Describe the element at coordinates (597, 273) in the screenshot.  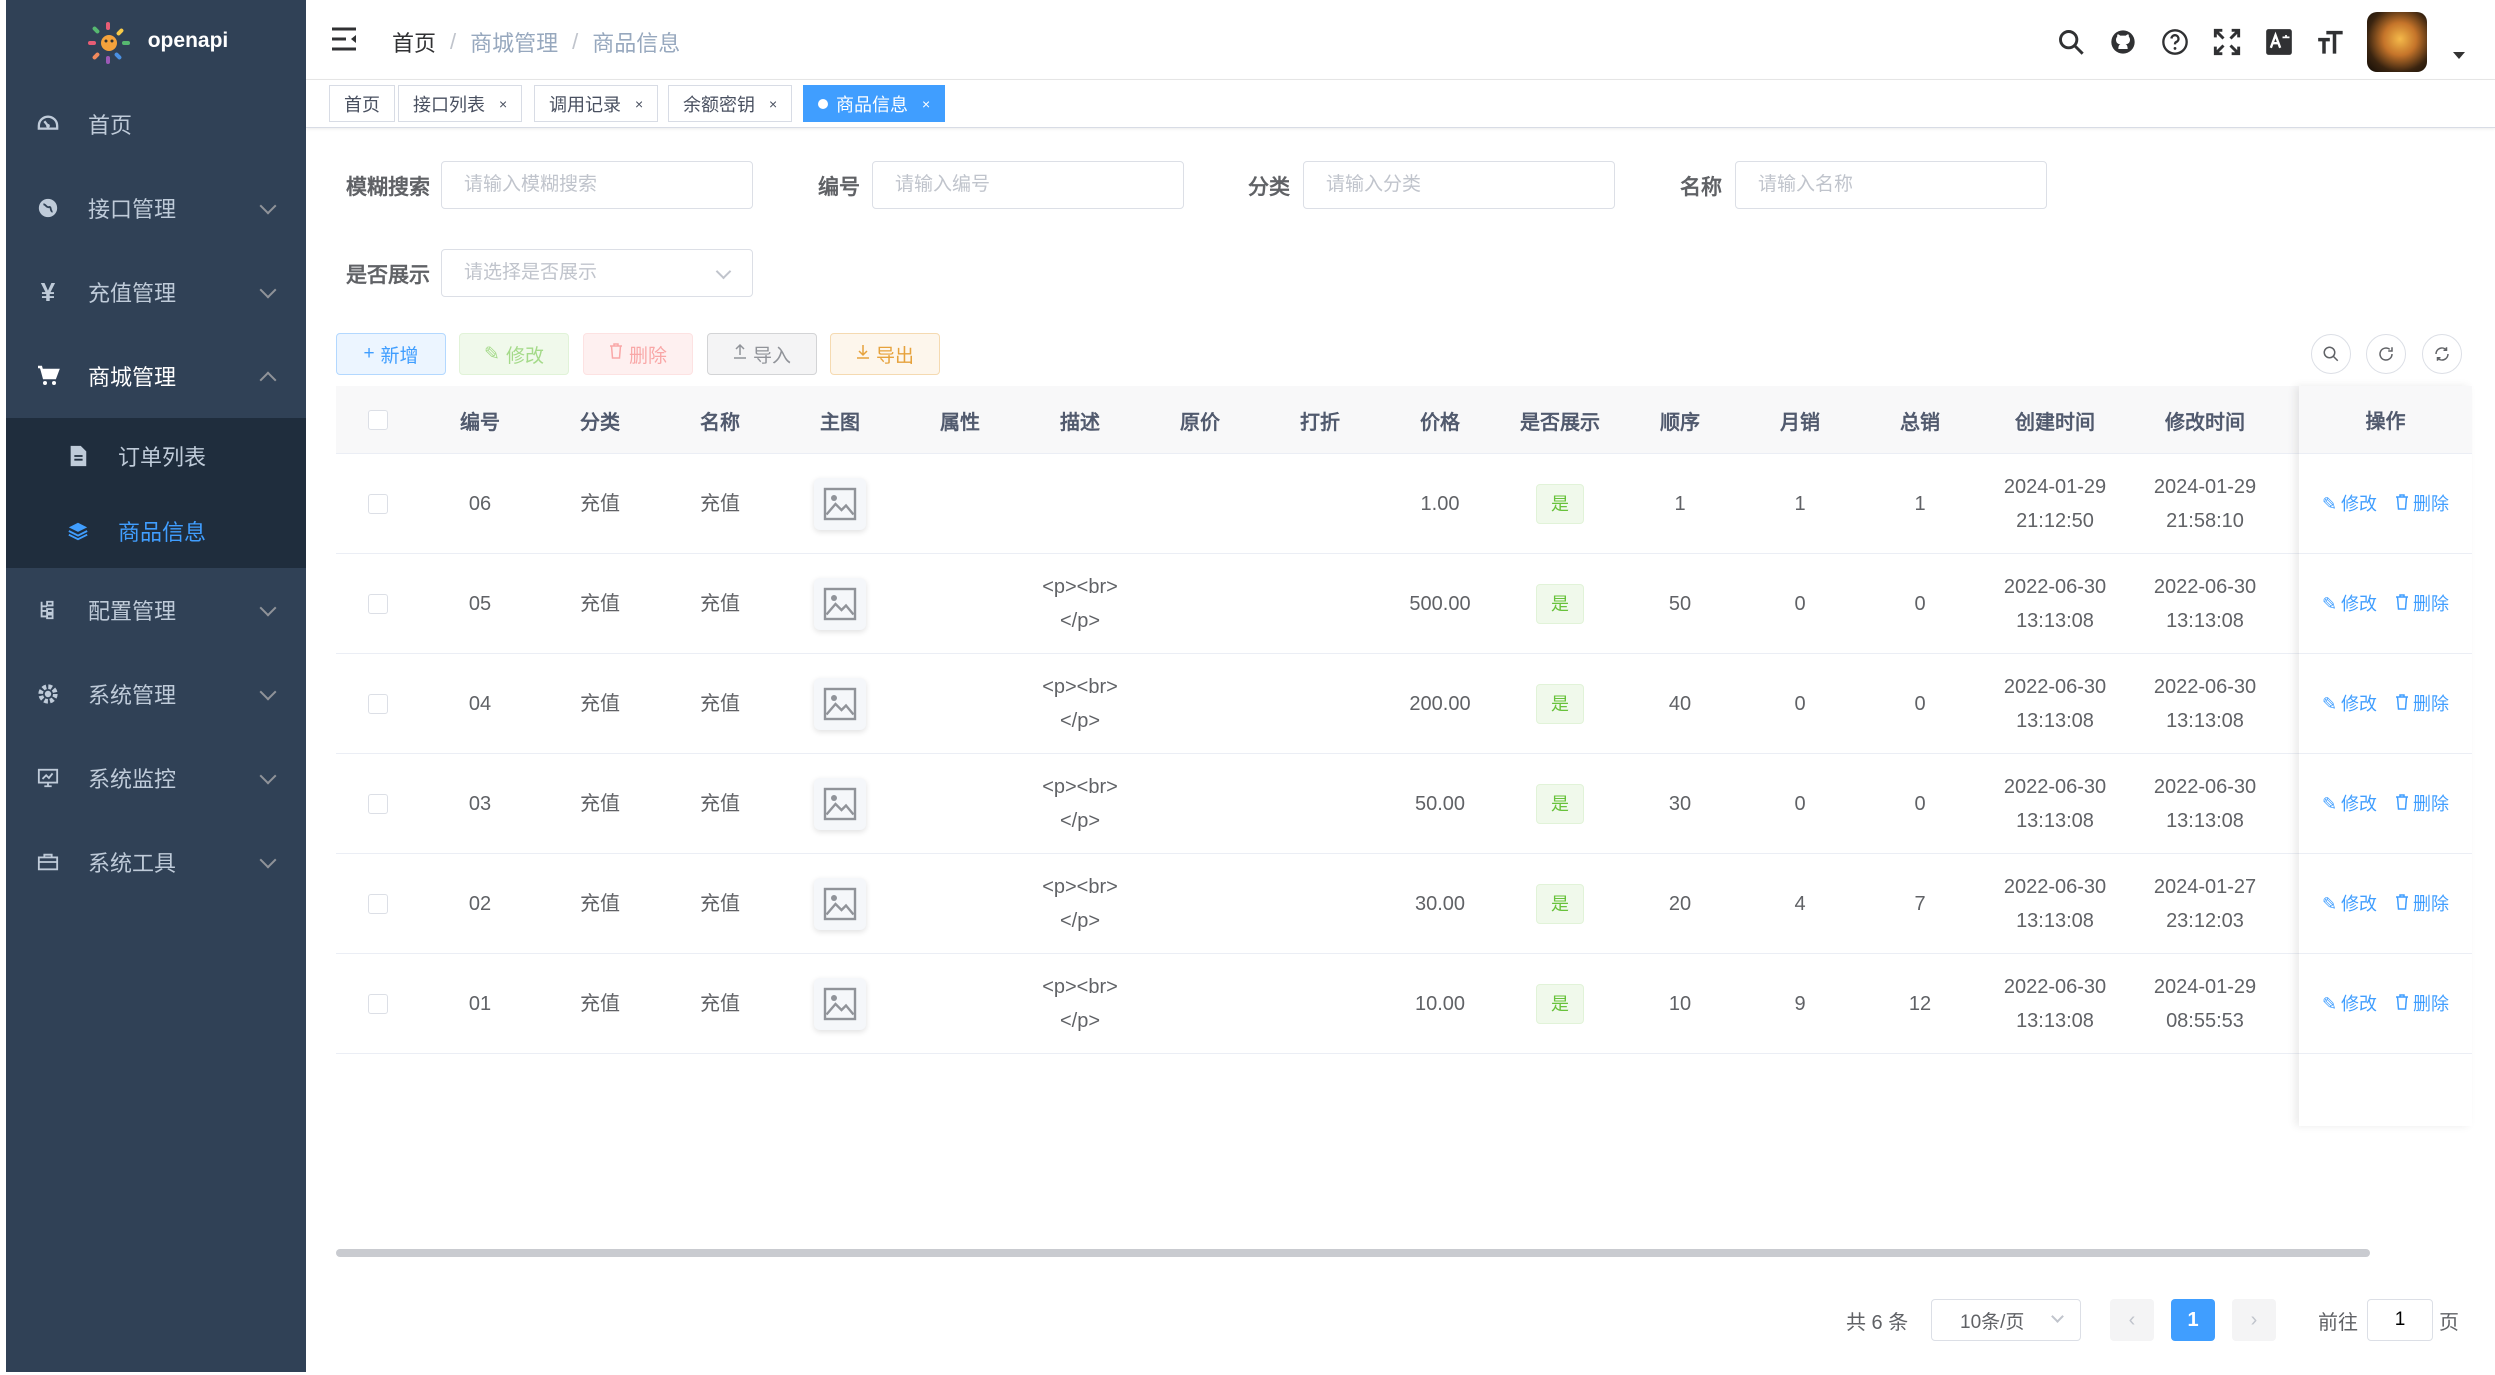
I see `show-select` at that location.